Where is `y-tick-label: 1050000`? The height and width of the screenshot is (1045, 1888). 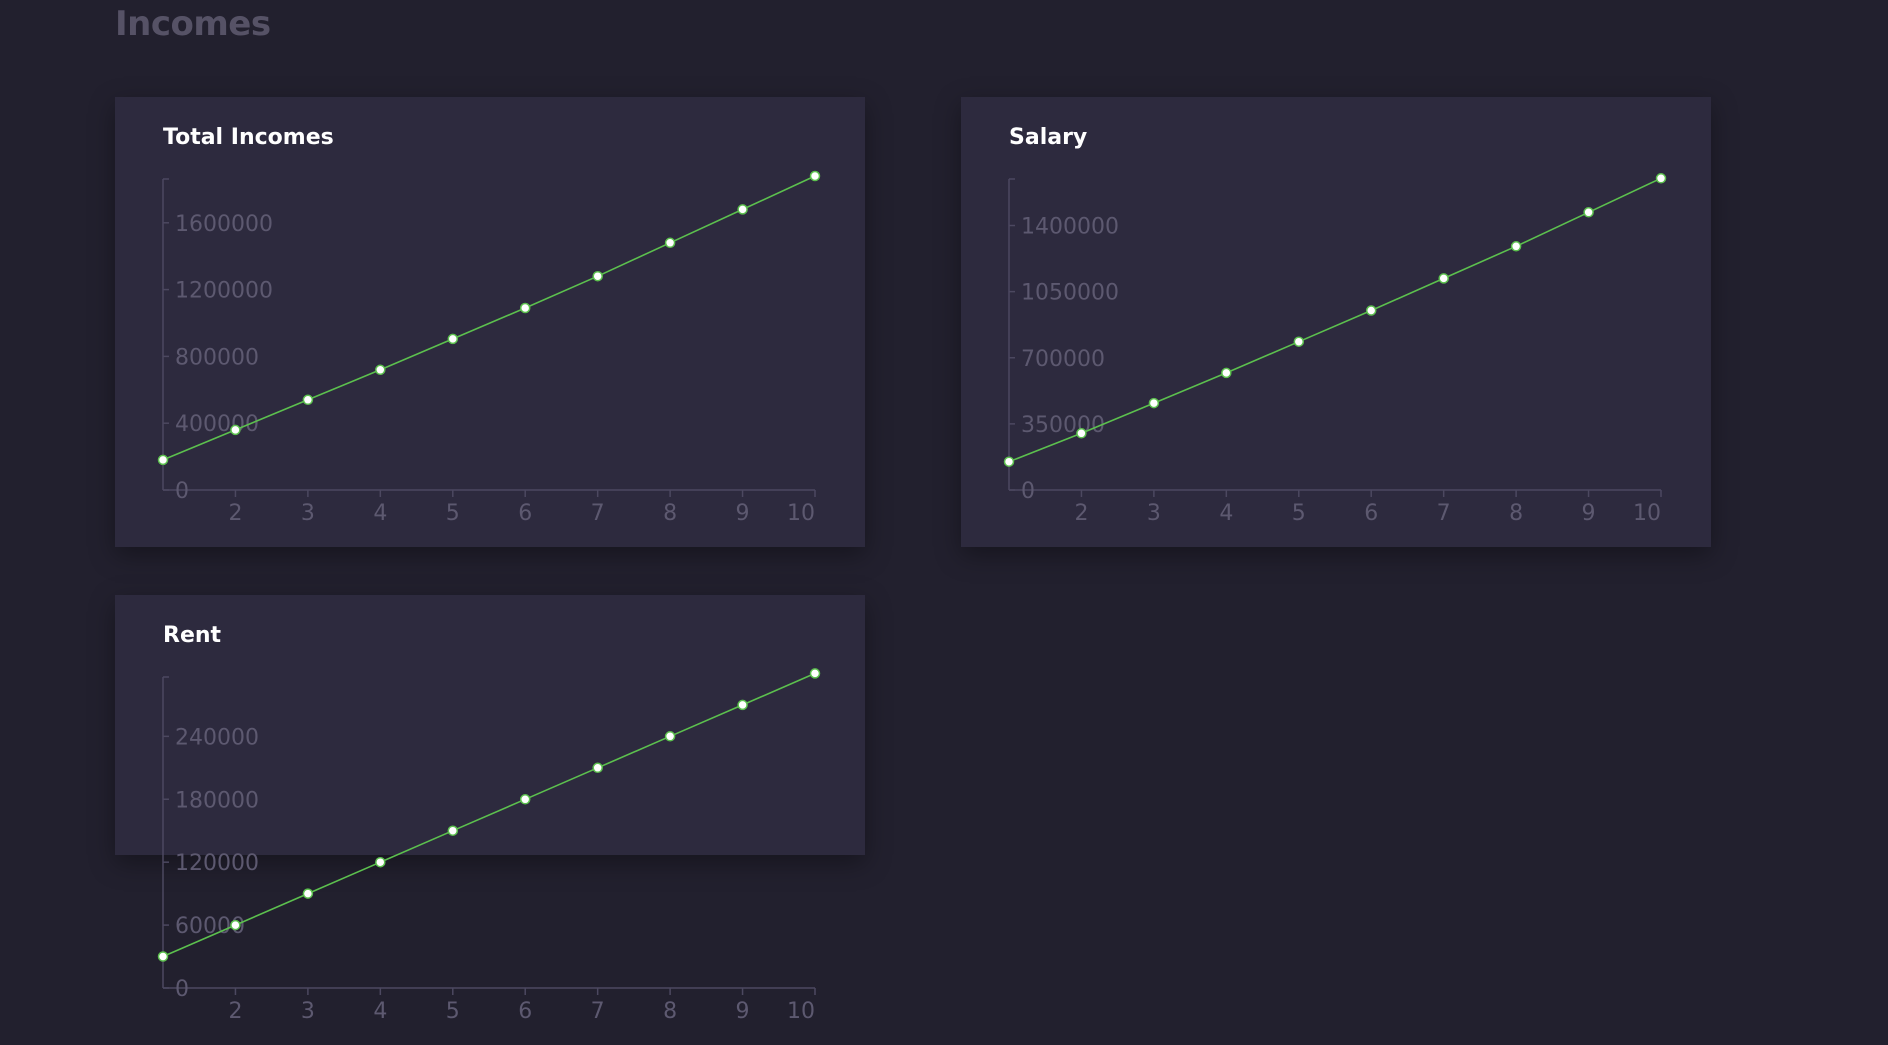
y-tick-label: 1050000 is located at coordinates (1070, 293).